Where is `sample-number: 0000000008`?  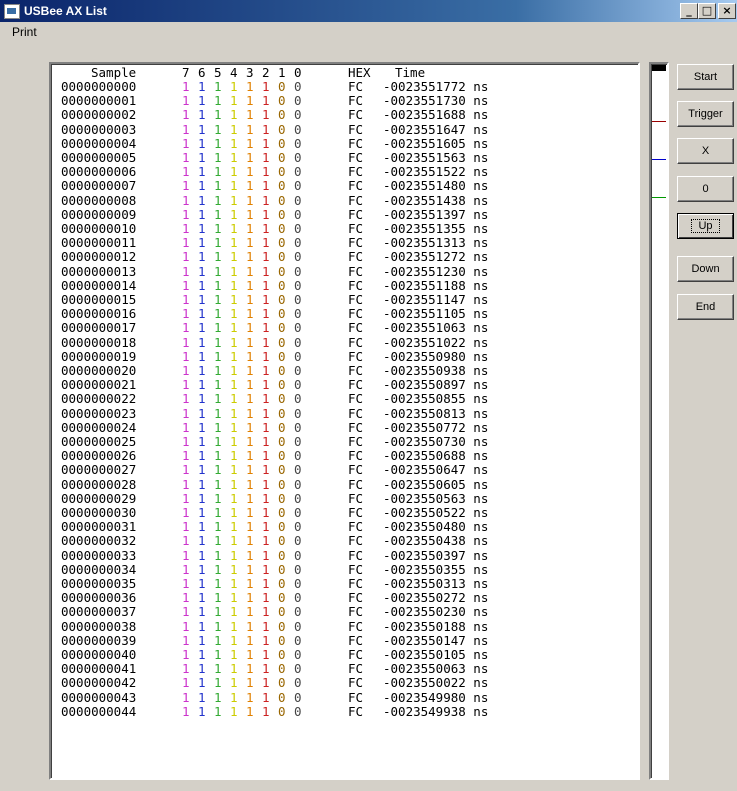 sample-number: 0000000008 is located at coordinates (99, 200).